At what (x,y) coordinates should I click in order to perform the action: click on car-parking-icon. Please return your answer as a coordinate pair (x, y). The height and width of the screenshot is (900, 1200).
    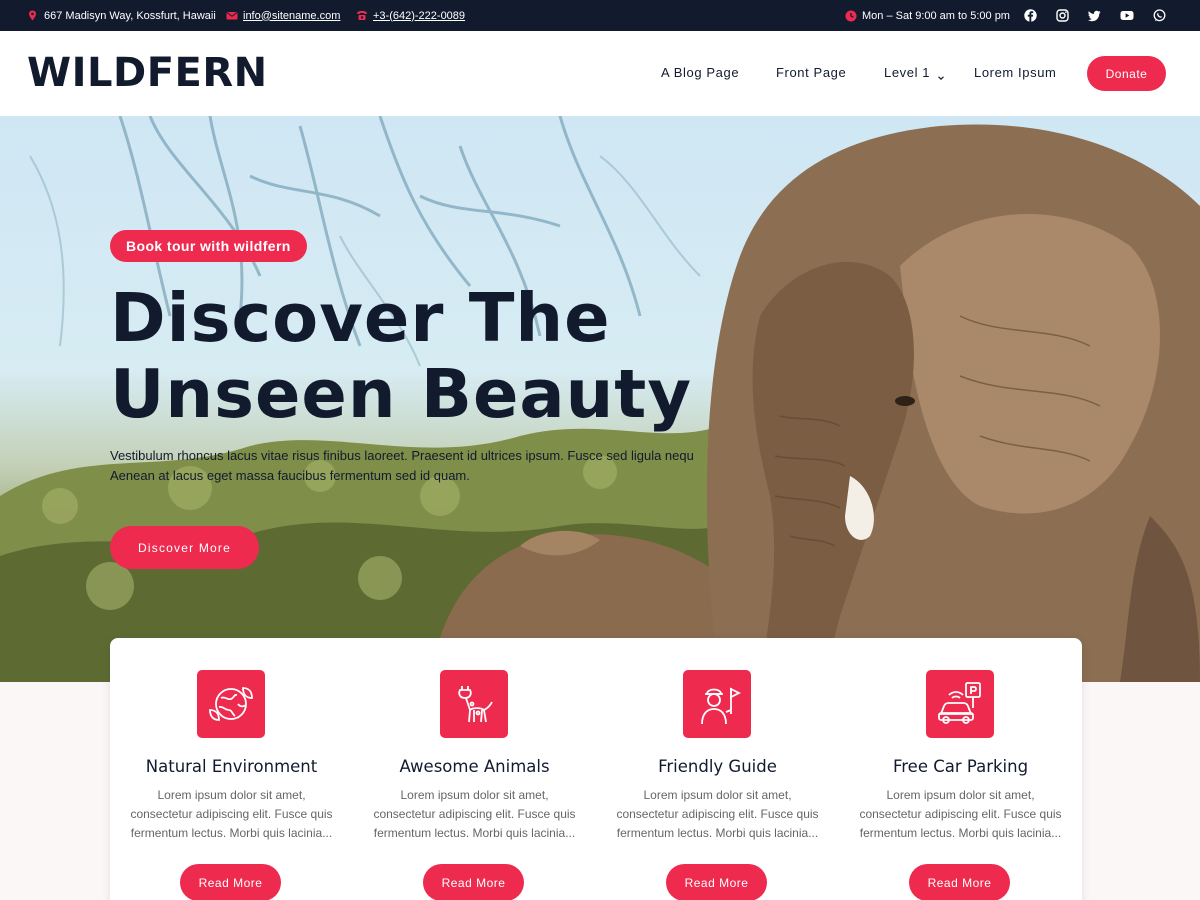
    Looking at the image, I should click on (960, 704).